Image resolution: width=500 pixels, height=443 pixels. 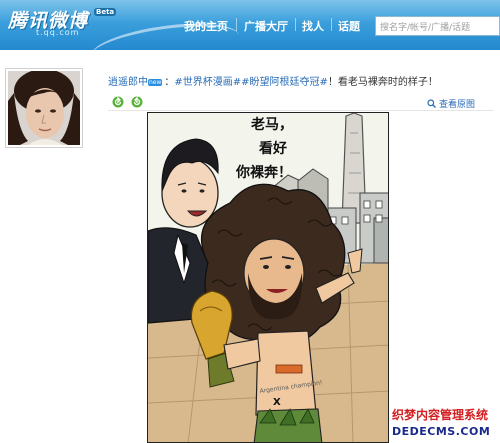 What do you see at coordinates (431, 103) in the screenshot?
I see `magnifier-icon` at bounding box center [431, 103].